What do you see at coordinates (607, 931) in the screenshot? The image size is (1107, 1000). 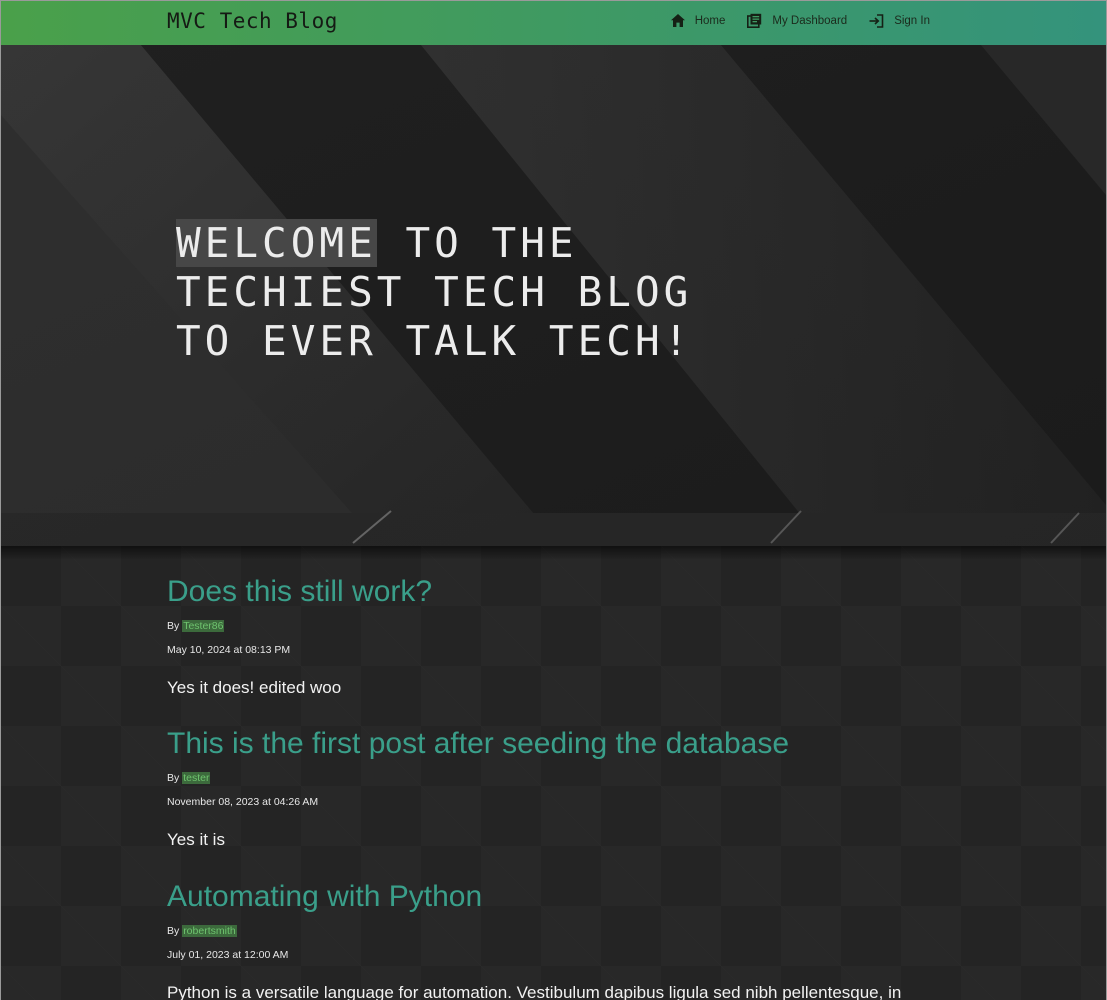 I see `post-byline: By robertsmith` at bounding box center [607, 931].